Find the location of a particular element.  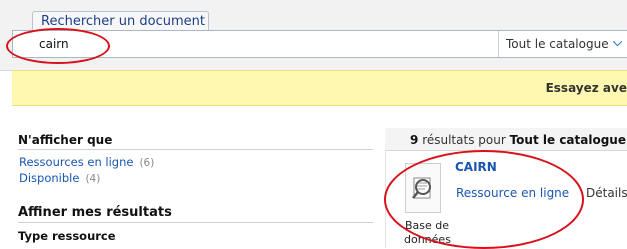

search-tab: Rechercher un document is located at coordinates (120, 21).